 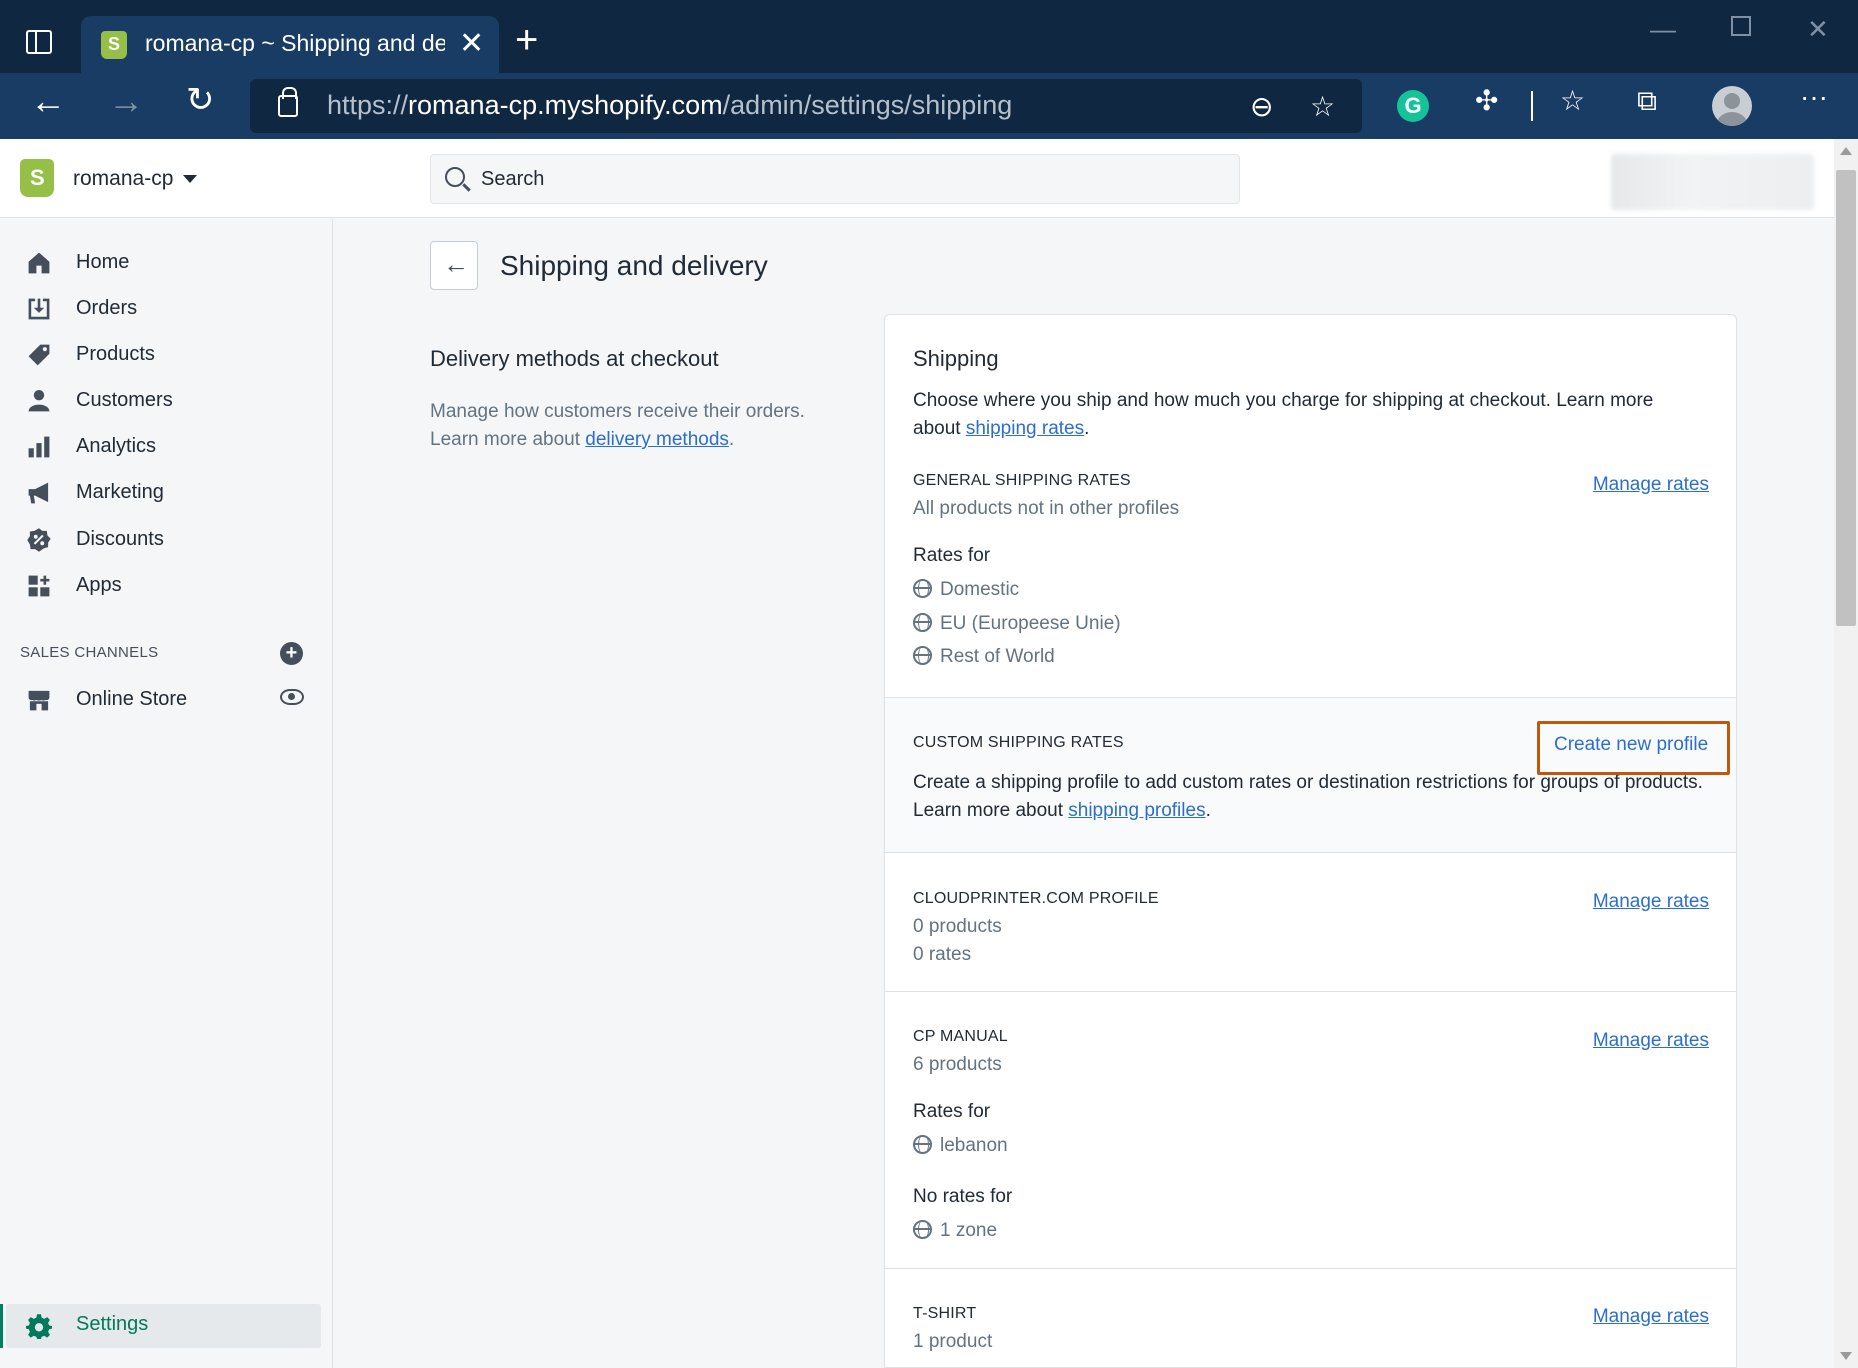 I want to click on bar-chart-icon, so click(x=39, y=447).